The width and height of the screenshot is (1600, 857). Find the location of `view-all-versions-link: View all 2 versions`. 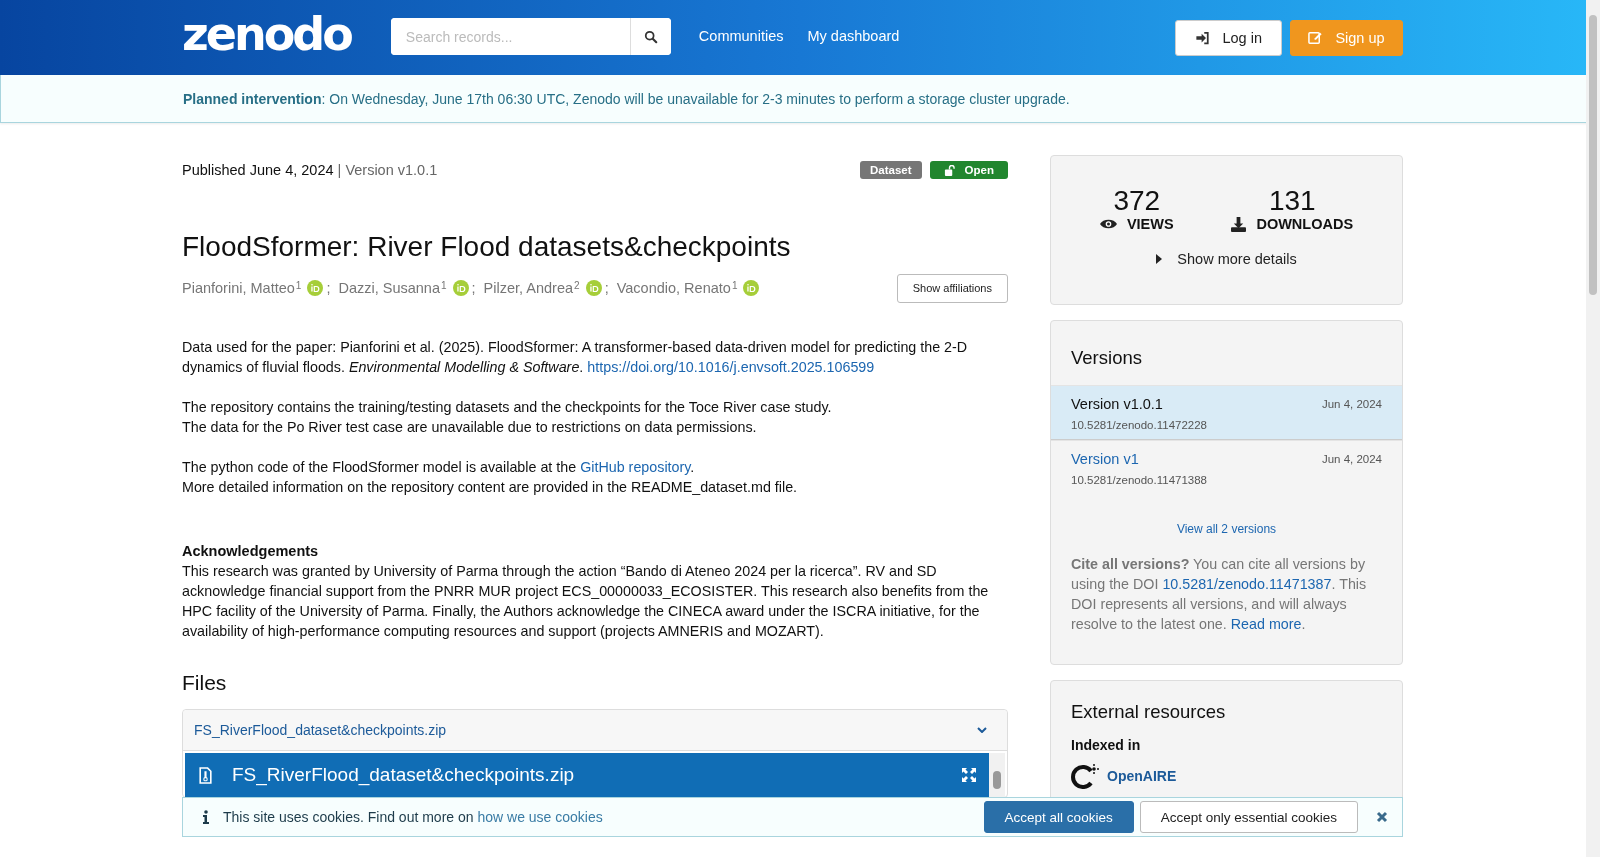

view-all-versions-link: View all 2 versions is located at coordinates (1226, 529).